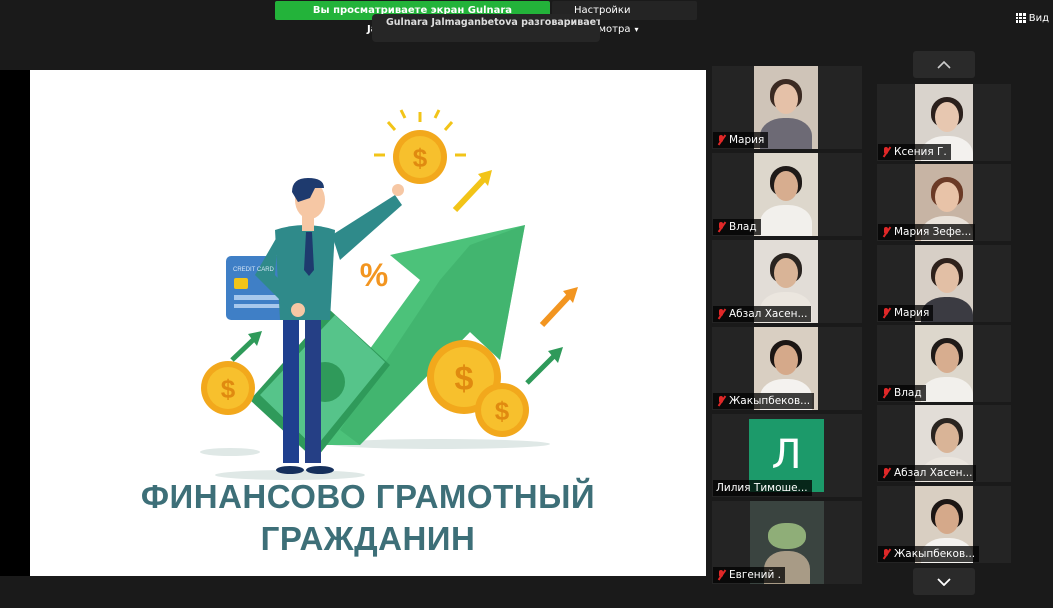 This screenshot has height=608, width=1053. I want to click on view-button-label: Вид, so click(1038, 18).